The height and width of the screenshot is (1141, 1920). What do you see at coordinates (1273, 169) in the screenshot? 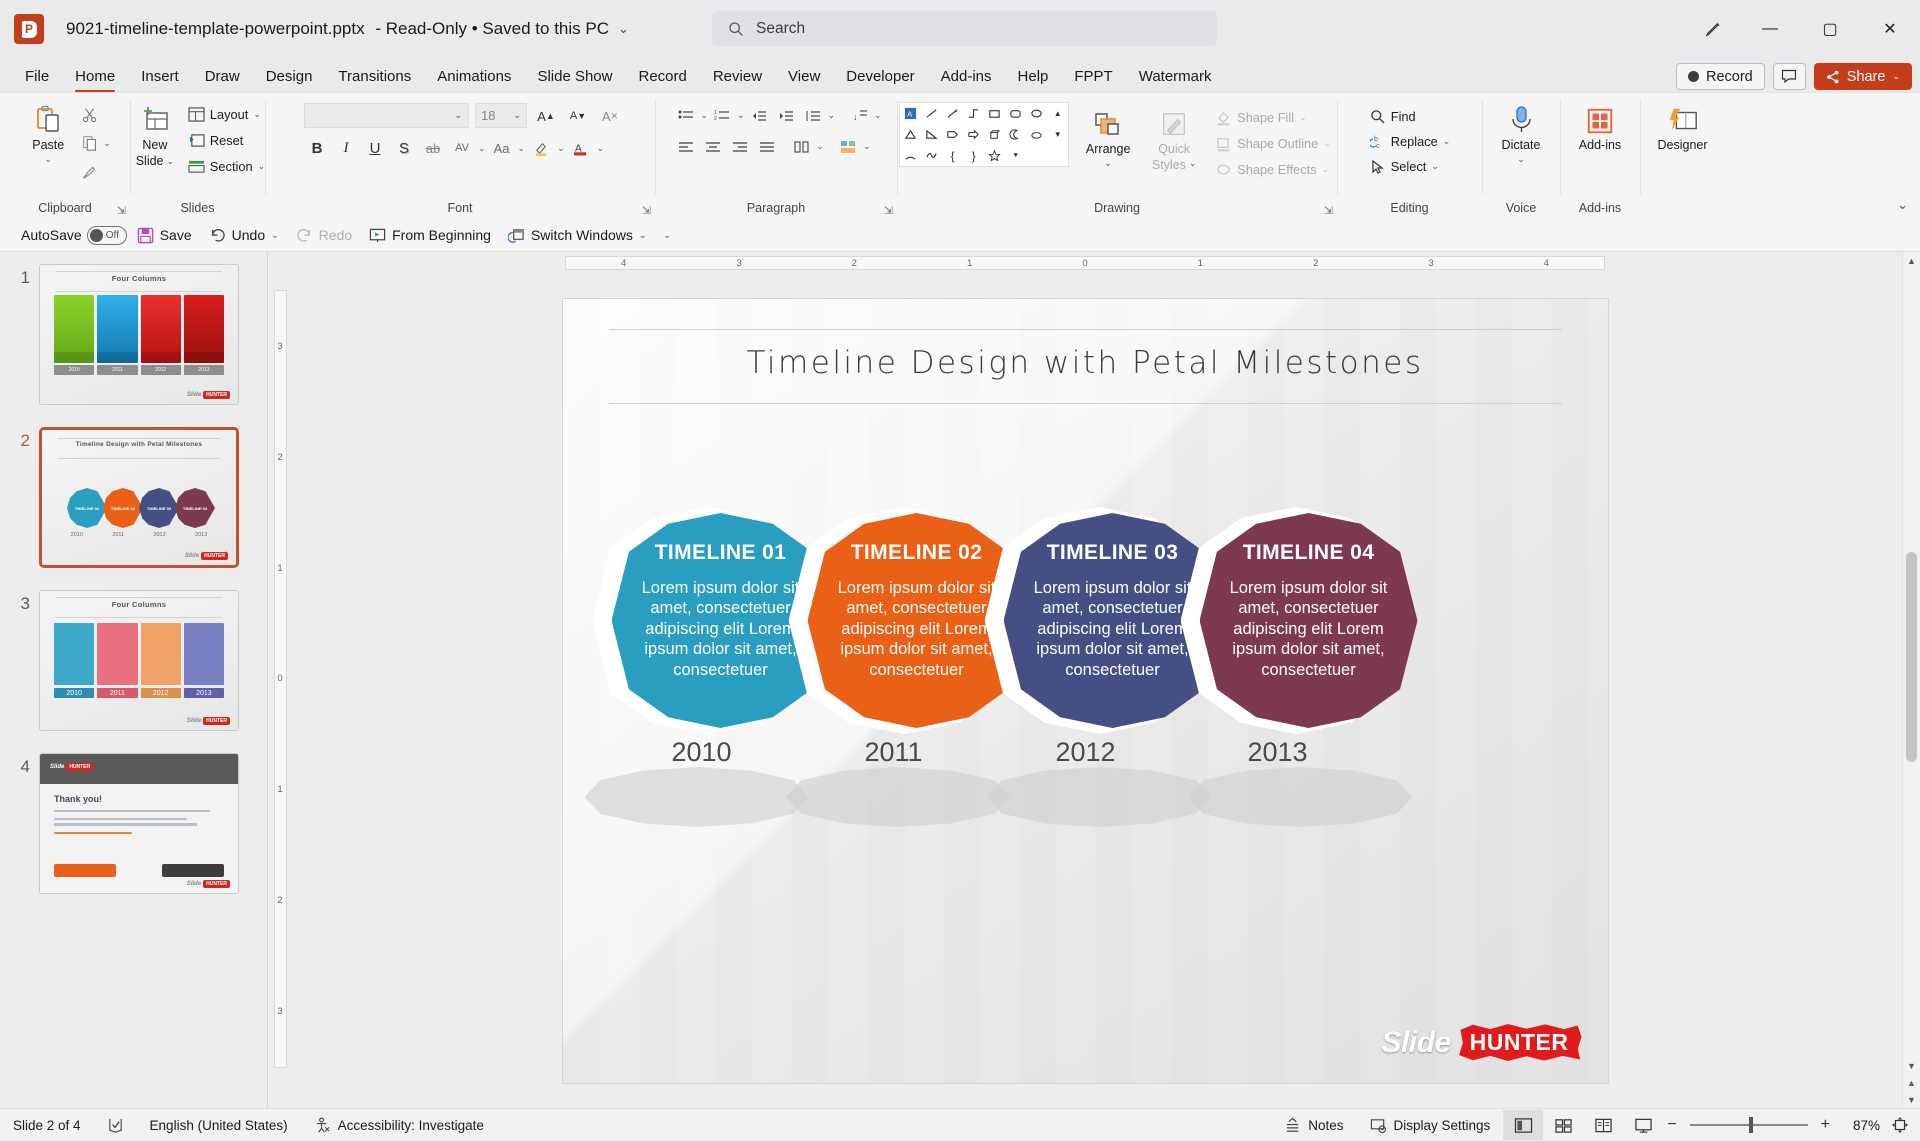
I see `shape-effects-button: Shape Effects ⌄` at bounding box center [1273, 169].